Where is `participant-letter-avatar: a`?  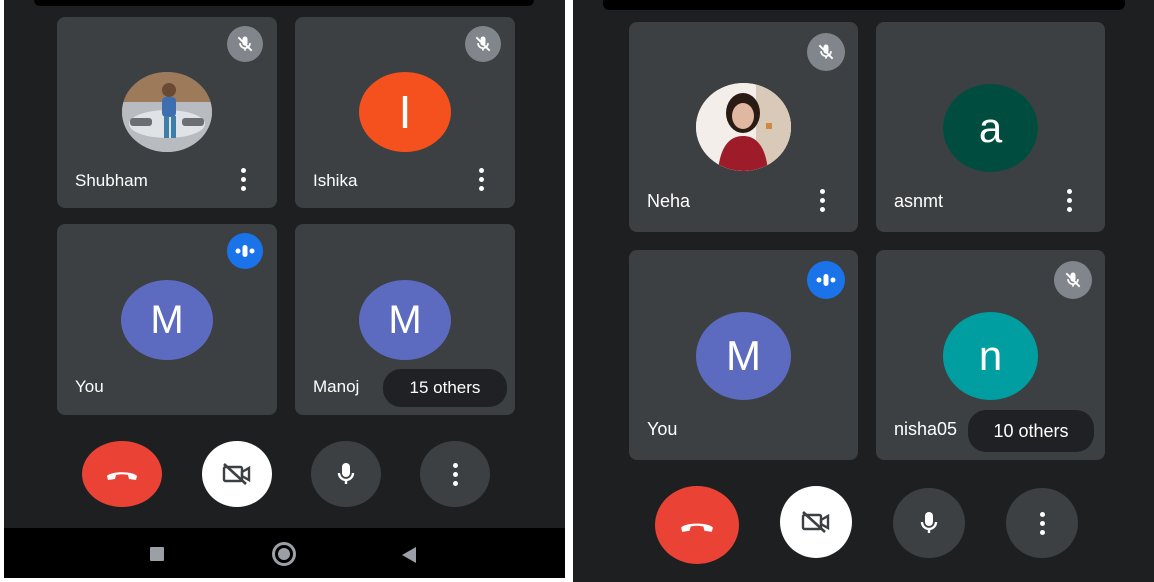
participant-letter-avatar: a is located at coordinates (990, 128).